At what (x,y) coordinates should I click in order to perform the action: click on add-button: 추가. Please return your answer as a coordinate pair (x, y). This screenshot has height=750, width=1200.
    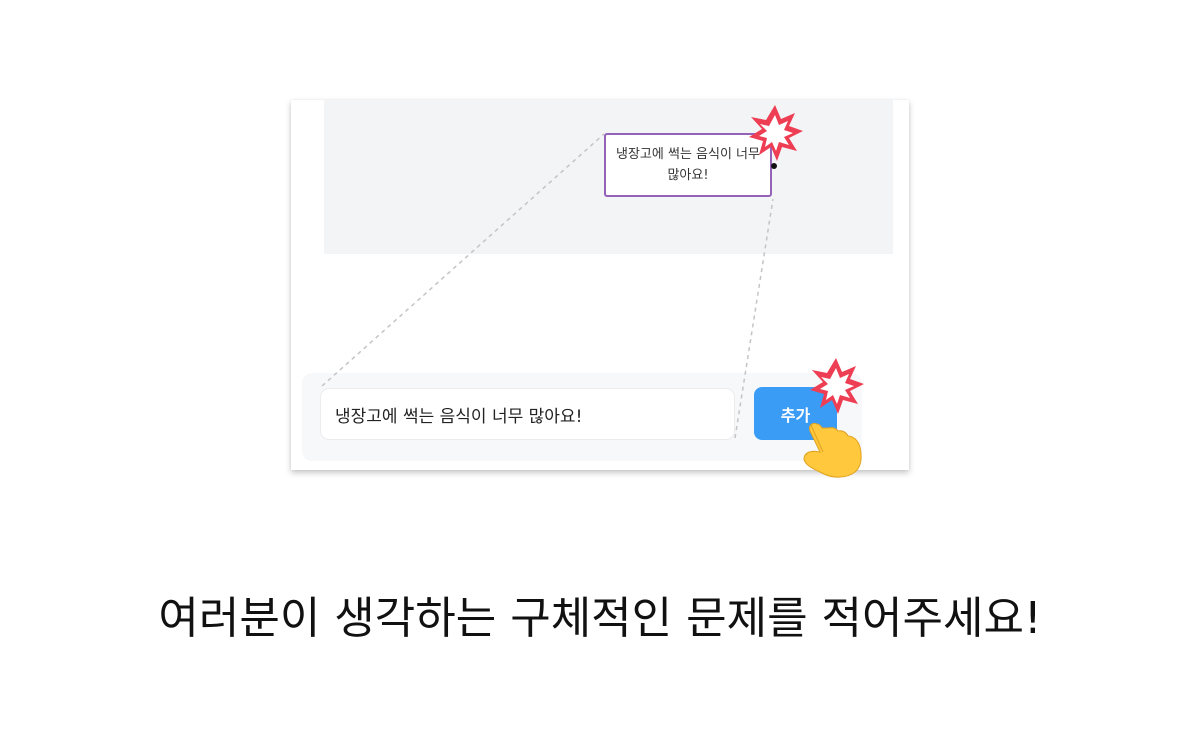
    Looking at the image, I should click on (795, 413).